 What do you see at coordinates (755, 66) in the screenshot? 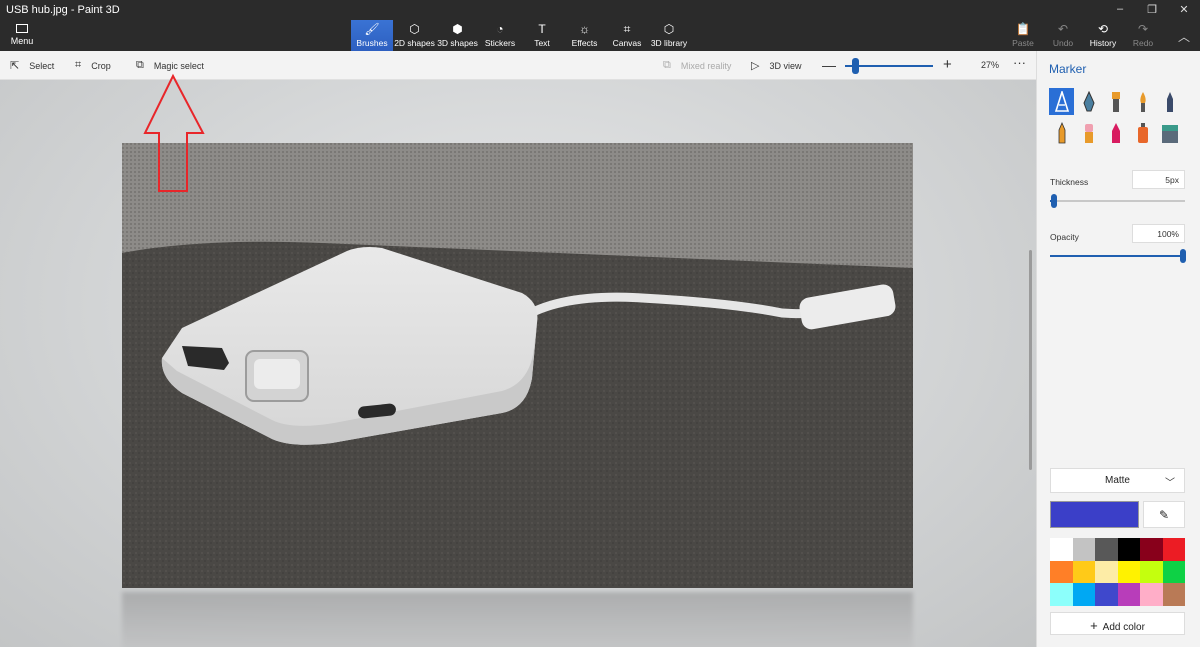
I see `3d-view-icon: ▷` at bounding box center [755, 66].